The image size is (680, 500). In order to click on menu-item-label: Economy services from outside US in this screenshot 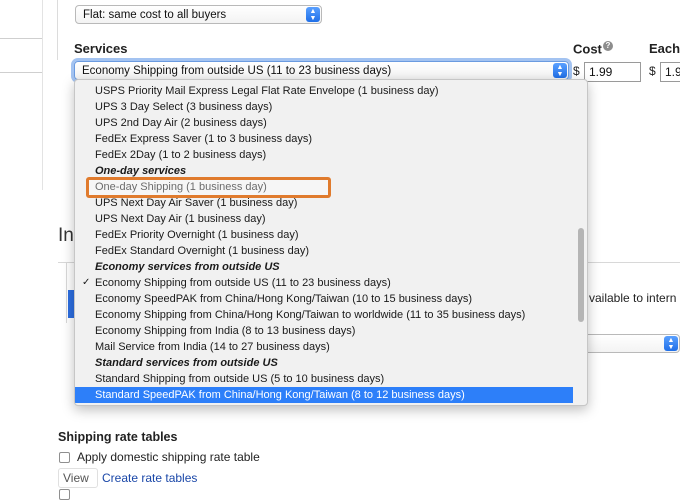, I will do `click(187, 267)`.